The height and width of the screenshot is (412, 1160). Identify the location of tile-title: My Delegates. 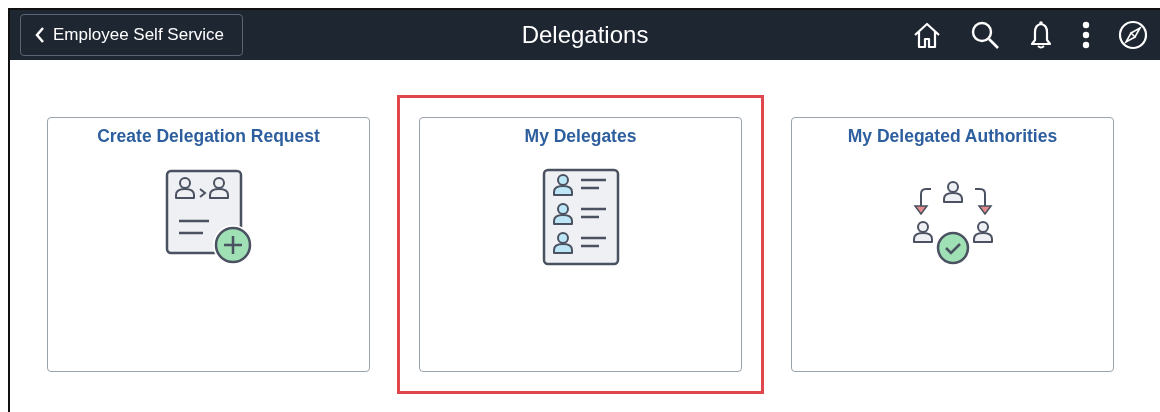
(580, 136).